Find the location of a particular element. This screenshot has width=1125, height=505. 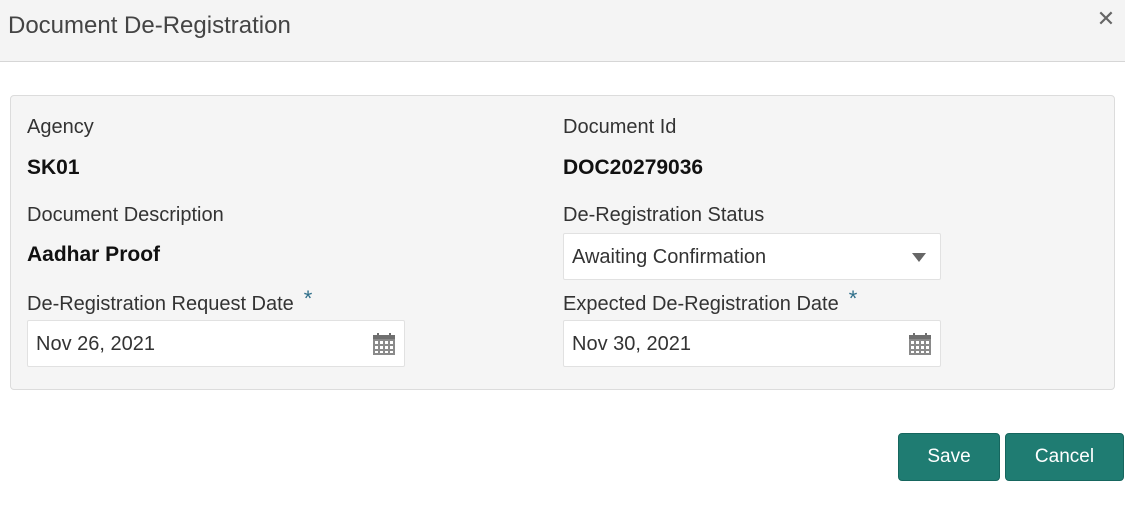

deregistration-status-value: Awaiting Confirmation is located at coordinates (669, 257).